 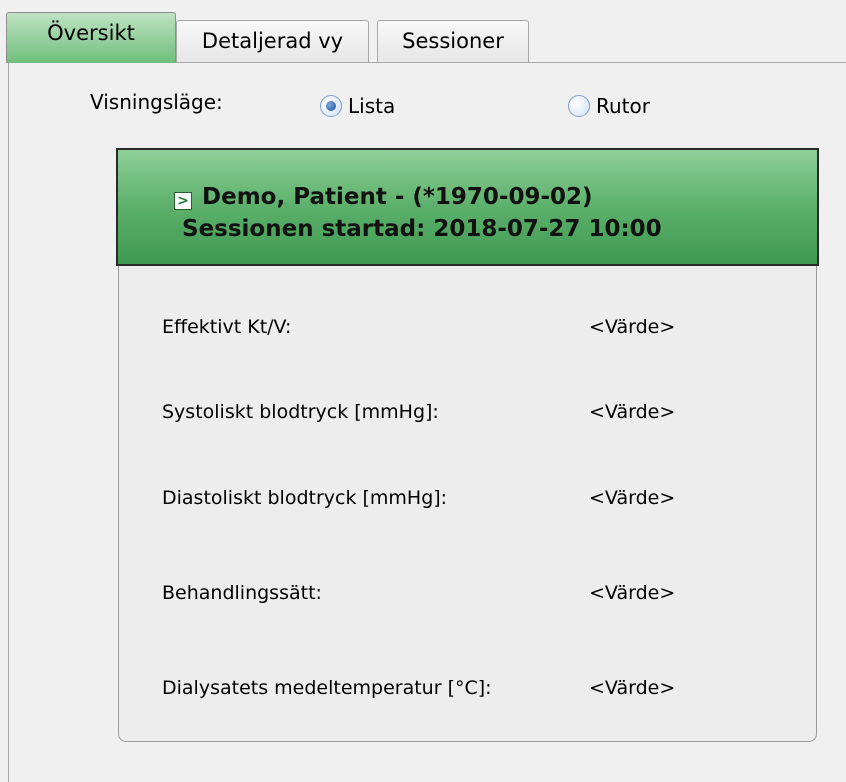 I want to click on view-mode-tiles-label: Rutor, so click(x=623, y=106).